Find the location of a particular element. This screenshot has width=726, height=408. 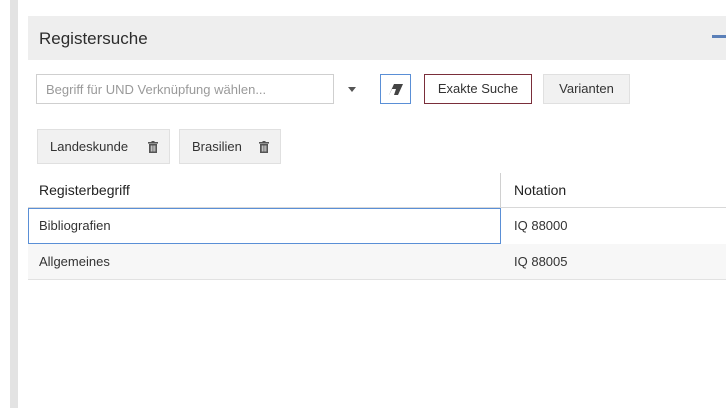

cell-notation: IQ 88000 is located at coordinates (541, 226).